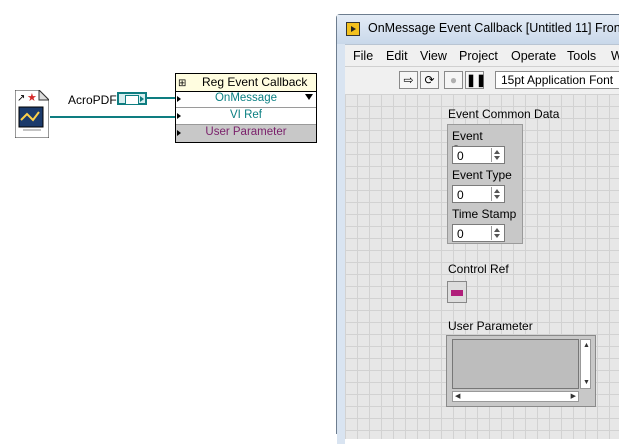 This screenshot has height=444, width=619. I want to click on control-ref-refnum, so click(457, 292).